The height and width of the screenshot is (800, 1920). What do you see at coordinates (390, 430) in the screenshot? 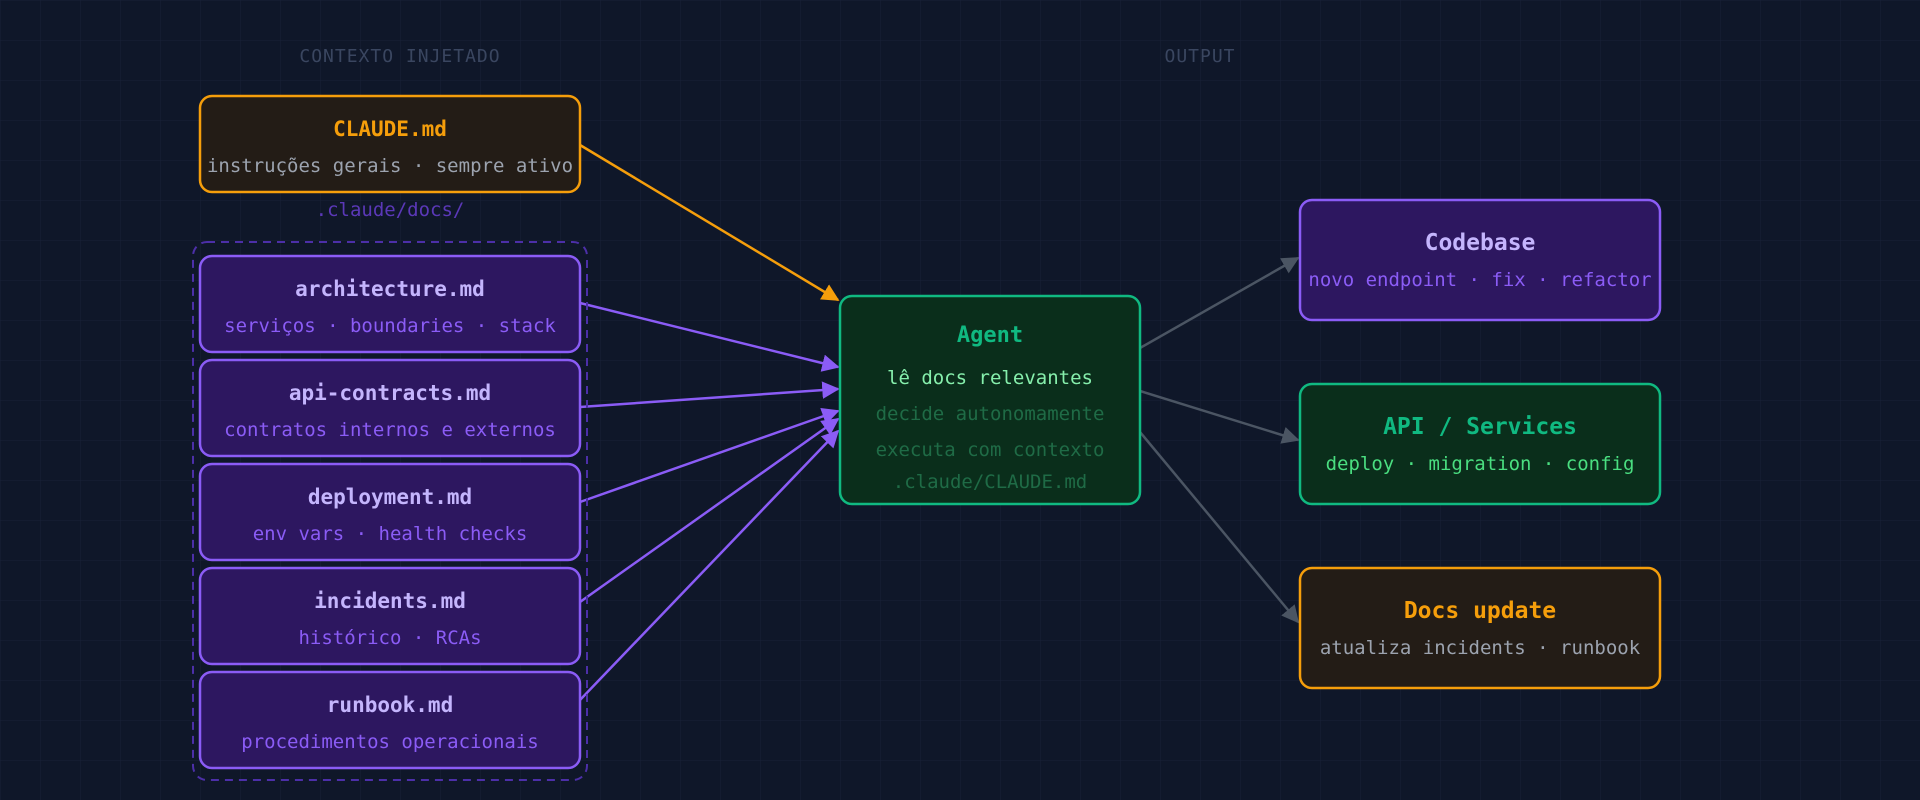
I see `doc-subtitle: contratos internos e externos` at bounding box center [390, 430].